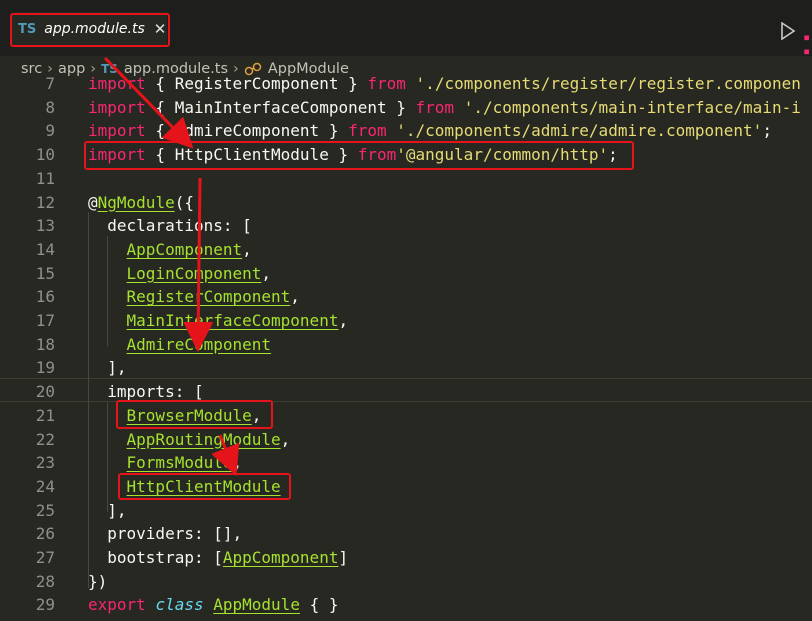  I want to click on code-token: }), so click(98, 581).